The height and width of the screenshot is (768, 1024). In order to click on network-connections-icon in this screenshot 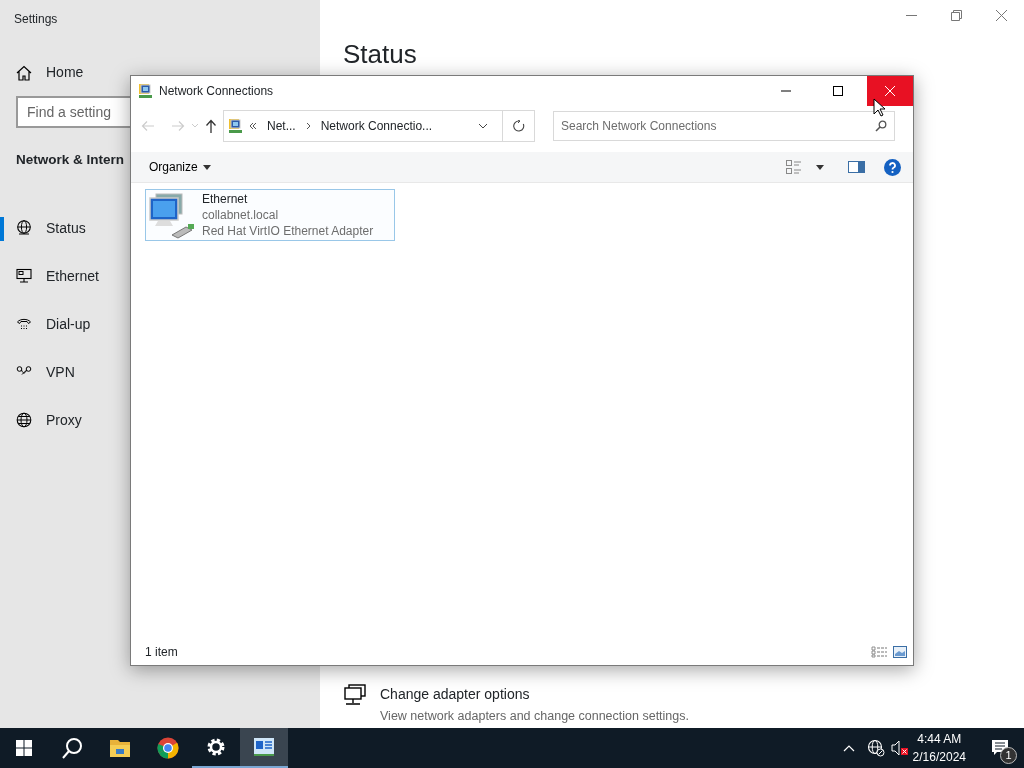, I will do `click(264, 747)`.